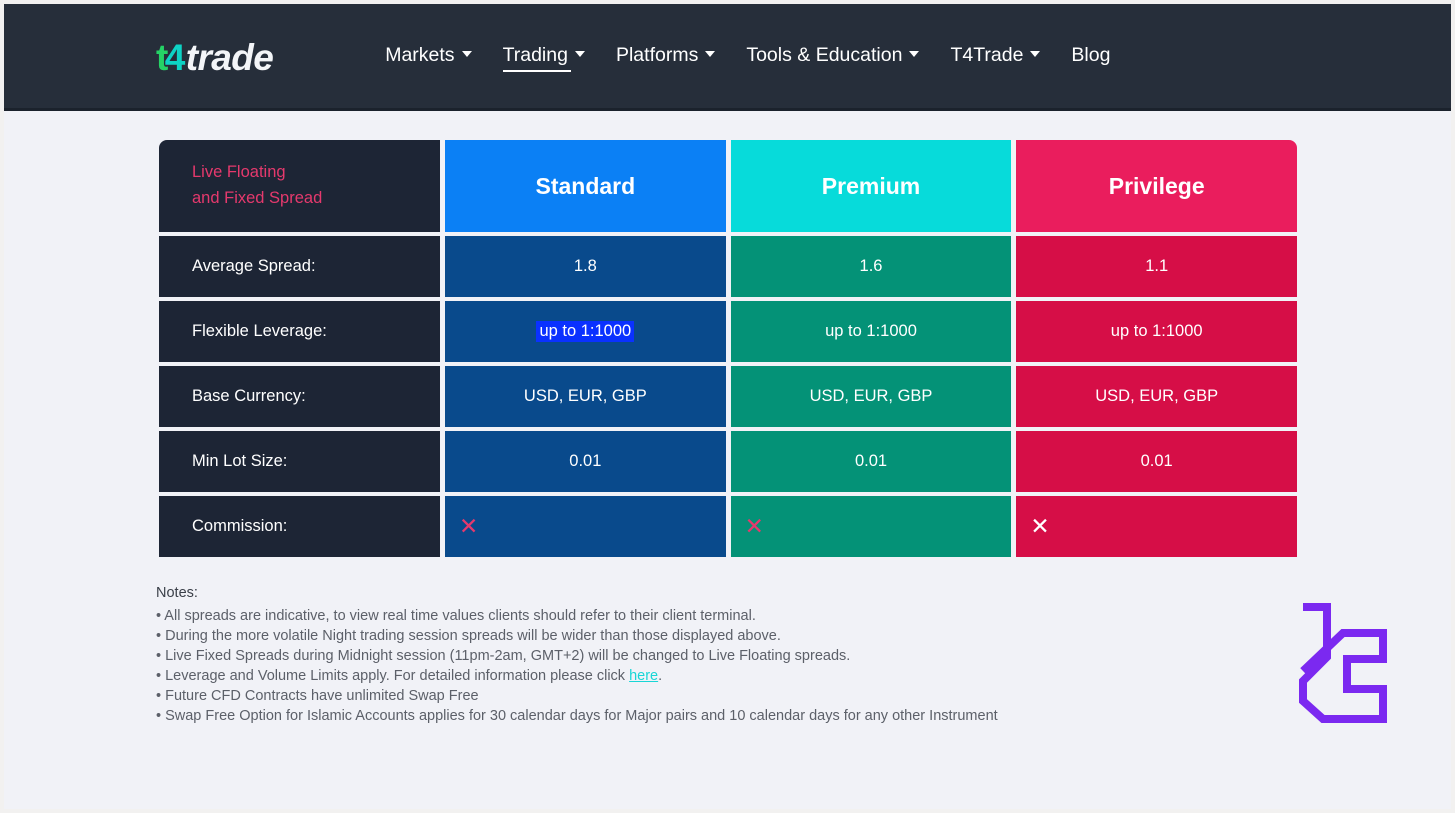 The height and width of the screenshot is (813, 1455). What do you see at coordinates (239, 172) in the screenshot?
I see `corner-line-1: Live Floating` at bounding box center [239, 172].